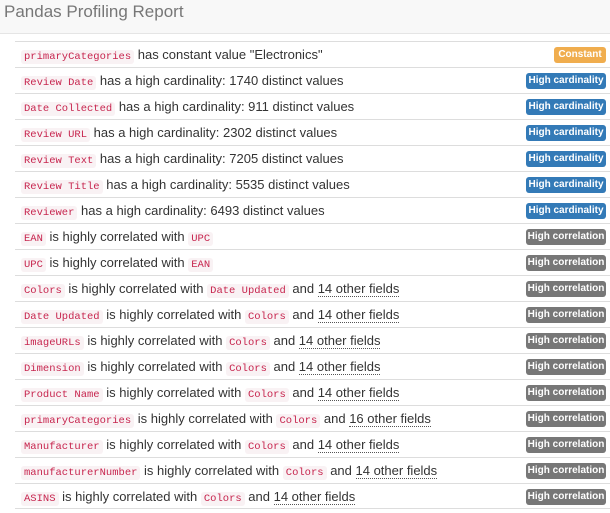  What do you see at coordinates (62, 187) in the screenshot?
I see `field-name: Review Title` at bounding box center [62, 187].